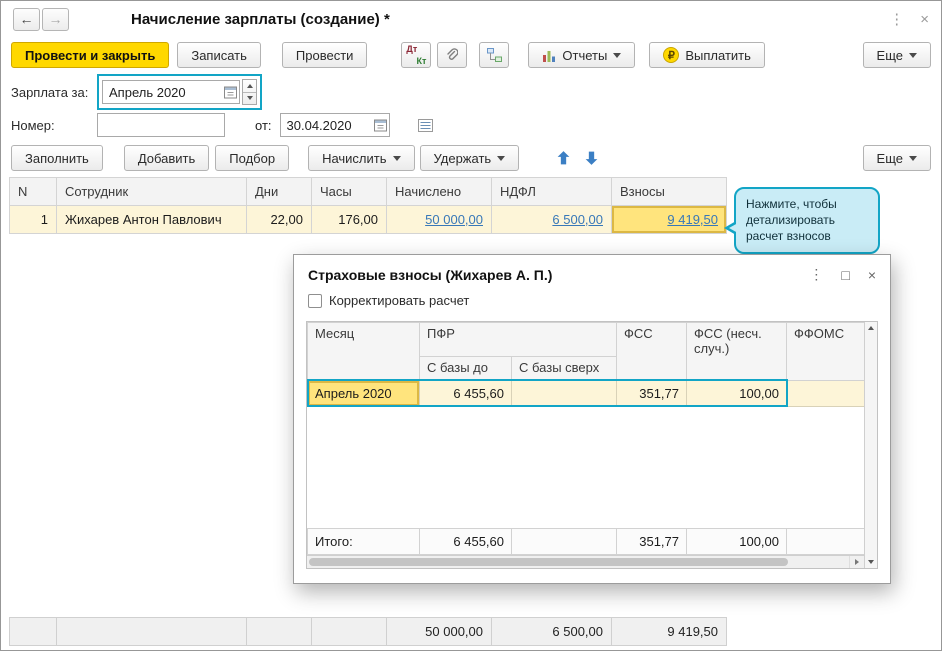 The height and width of the screenshot is (651, 942). What do you see at coordinates (55, 19) in the screenshot?
I see `forward-button: →` at bounding box center [55, 19].